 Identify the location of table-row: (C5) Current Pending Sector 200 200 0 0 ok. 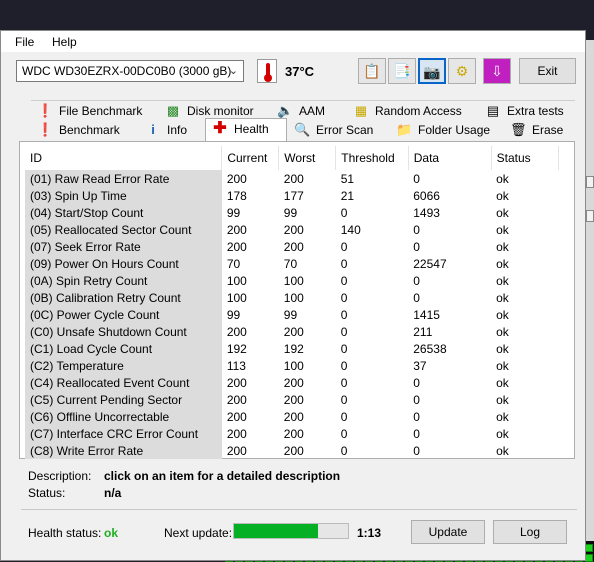
(292, 399).